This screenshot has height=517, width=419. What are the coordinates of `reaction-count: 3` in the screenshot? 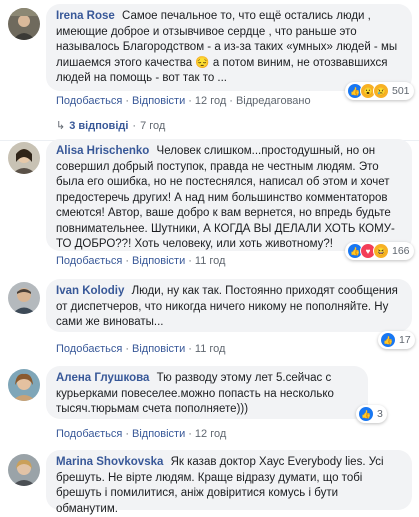 It's located at (380, 414).